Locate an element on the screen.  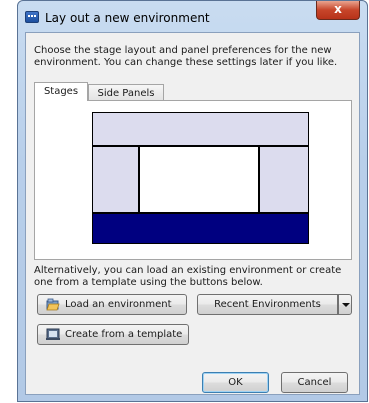
chevron-down-icon is located at coordinates (346, 305).